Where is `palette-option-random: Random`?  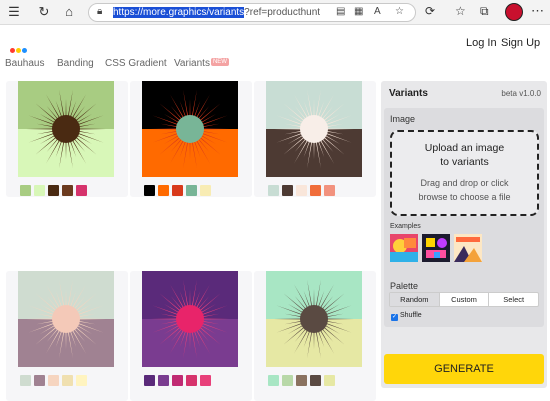 palette-option-random: Random is located at coordinates (415, 299).